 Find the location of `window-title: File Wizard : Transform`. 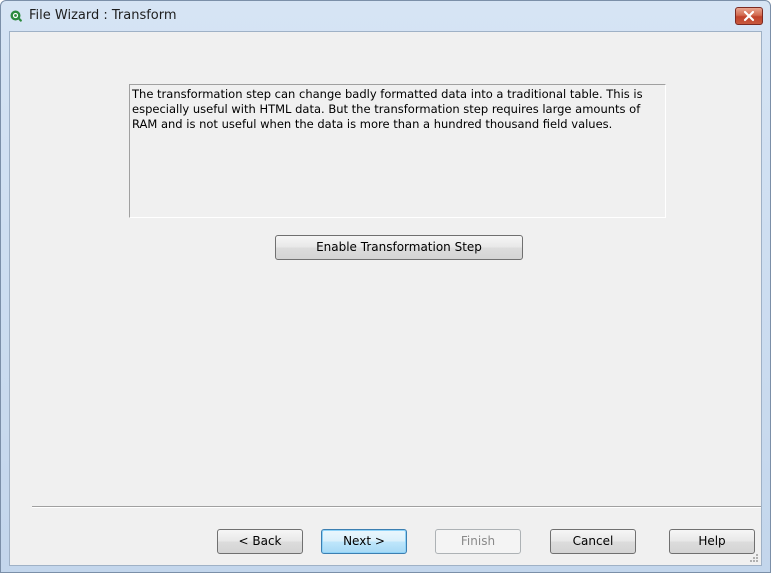

window-title: File Wizard : Transform is located at coordinates (103, 15).